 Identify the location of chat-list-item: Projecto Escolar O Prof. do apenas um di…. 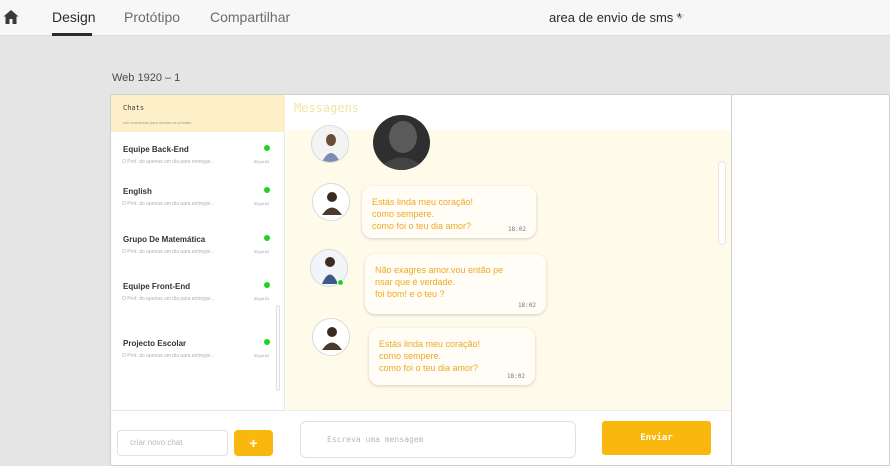
(193, 361).